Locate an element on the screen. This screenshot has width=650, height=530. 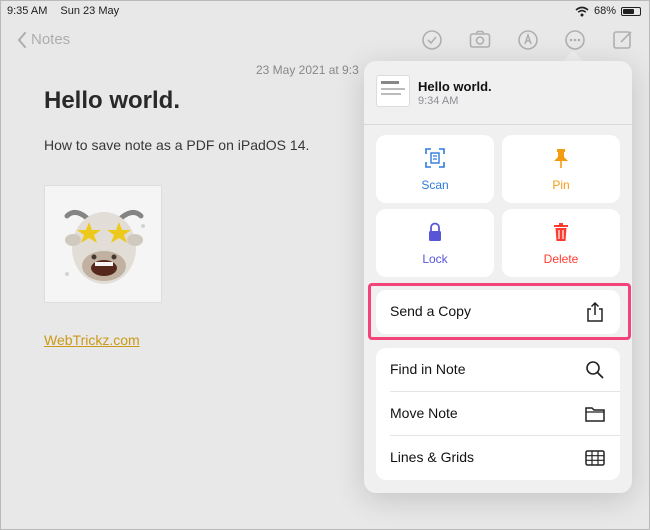
pin-button: Pin is located at coordinates (561, 169).